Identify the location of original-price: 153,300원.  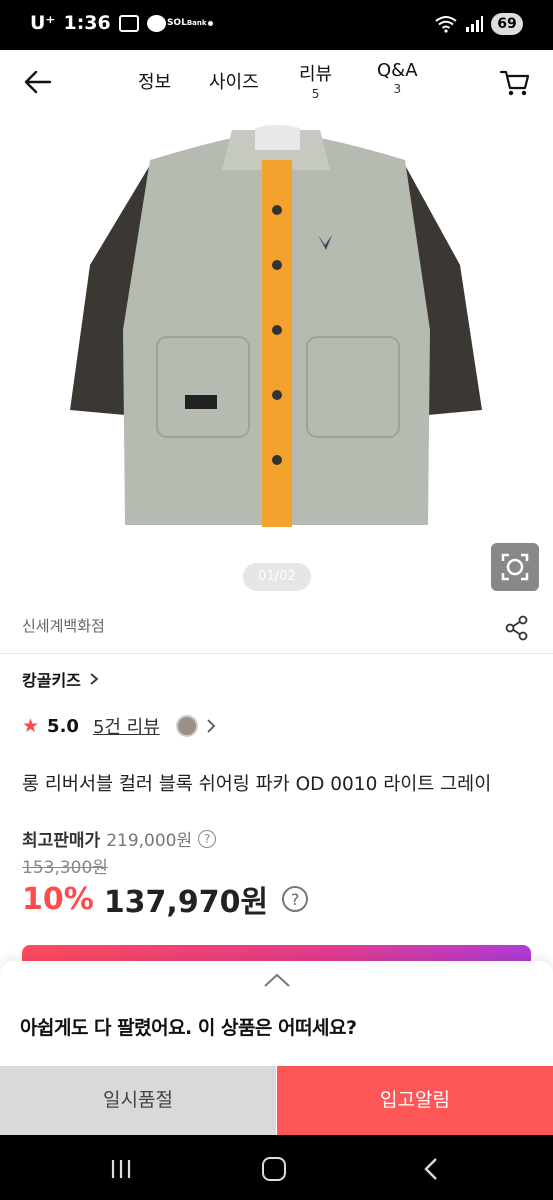
(65, 868).